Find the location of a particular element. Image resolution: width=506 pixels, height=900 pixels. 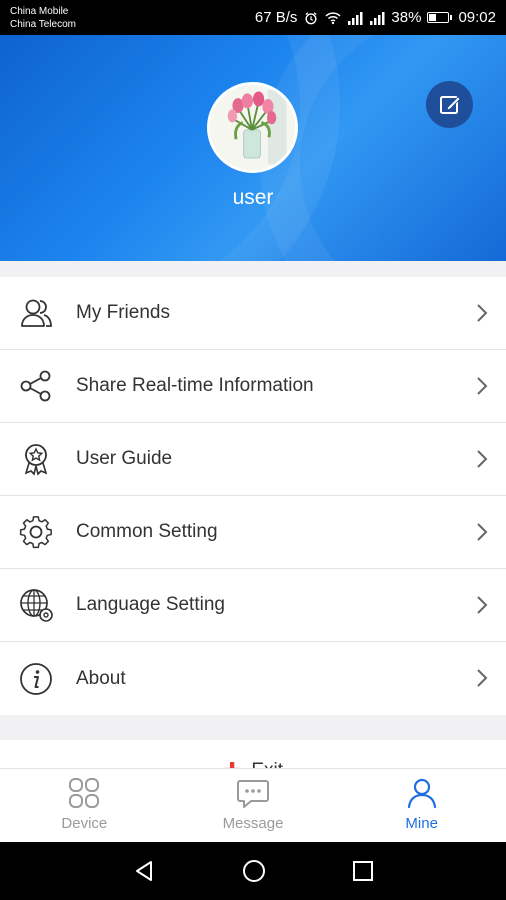

menu-item-label: Share Real-time Information is located at coordinates (195, 385).